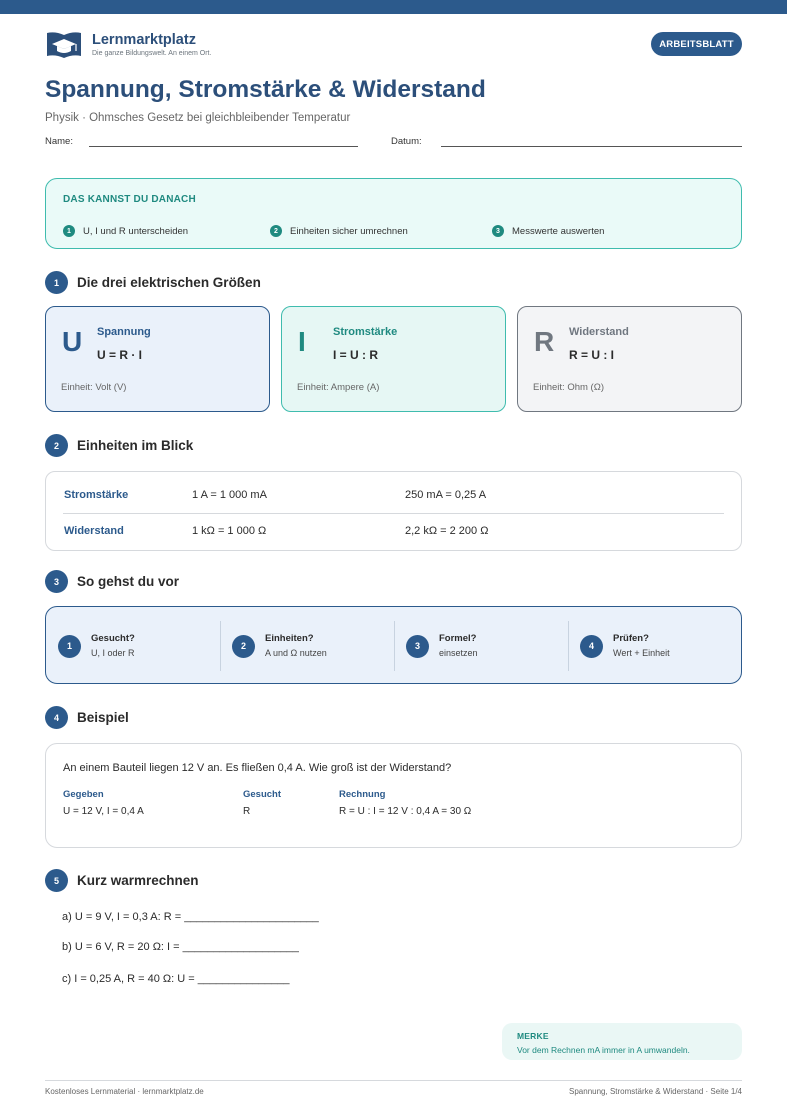 Image resolution: width=787 pixels, height=1115 pixels. Describe the element at coordinates (56, 445) in the screenshot. I see `section-number: 2` at that location.